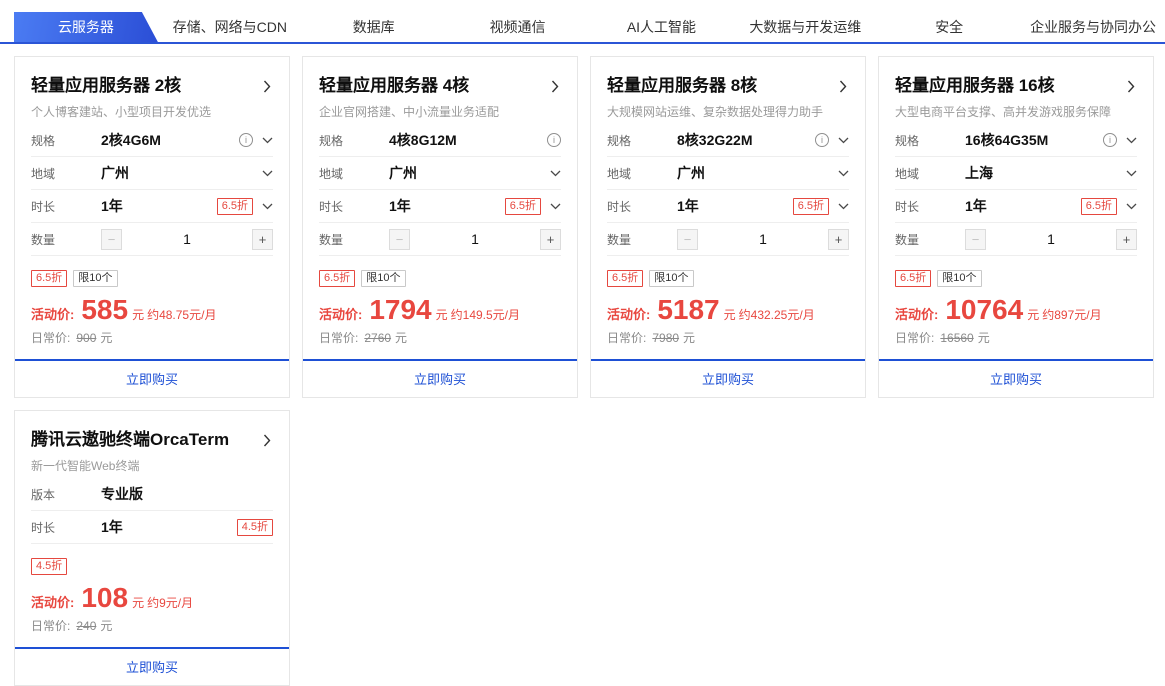 The height and width of the screenshot is (686, 1165). I want to click on daily-price-amount: 240, so click(86, 625).